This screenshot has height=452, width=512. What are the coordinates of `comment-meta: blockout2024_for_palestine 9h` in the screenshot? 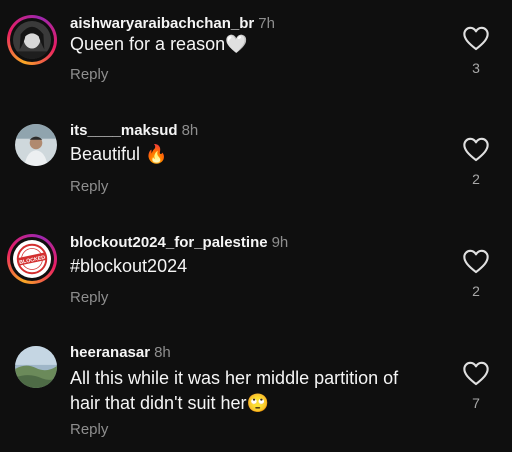 It's located at (179, 242).